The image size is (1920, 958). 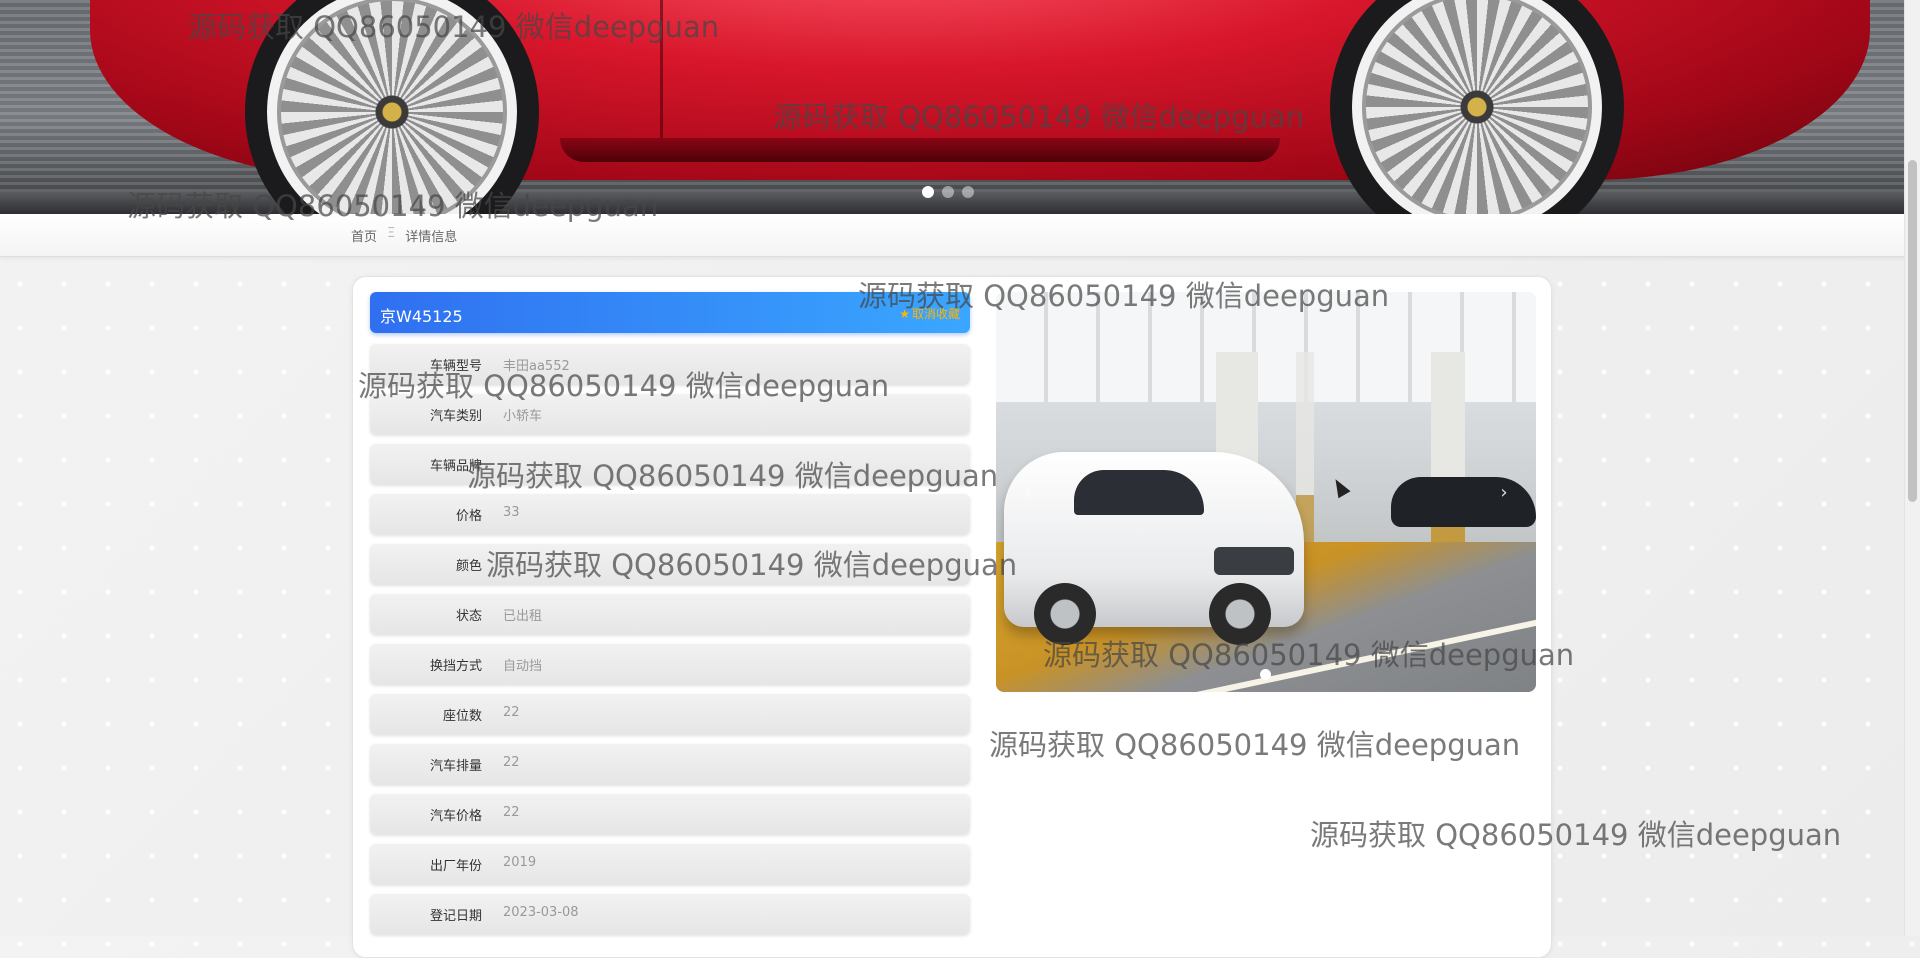 What do you see at coordinates (670, 563) in the screenshot?
I see `field-row-color: 颜色` at bounding box center [670, 563].